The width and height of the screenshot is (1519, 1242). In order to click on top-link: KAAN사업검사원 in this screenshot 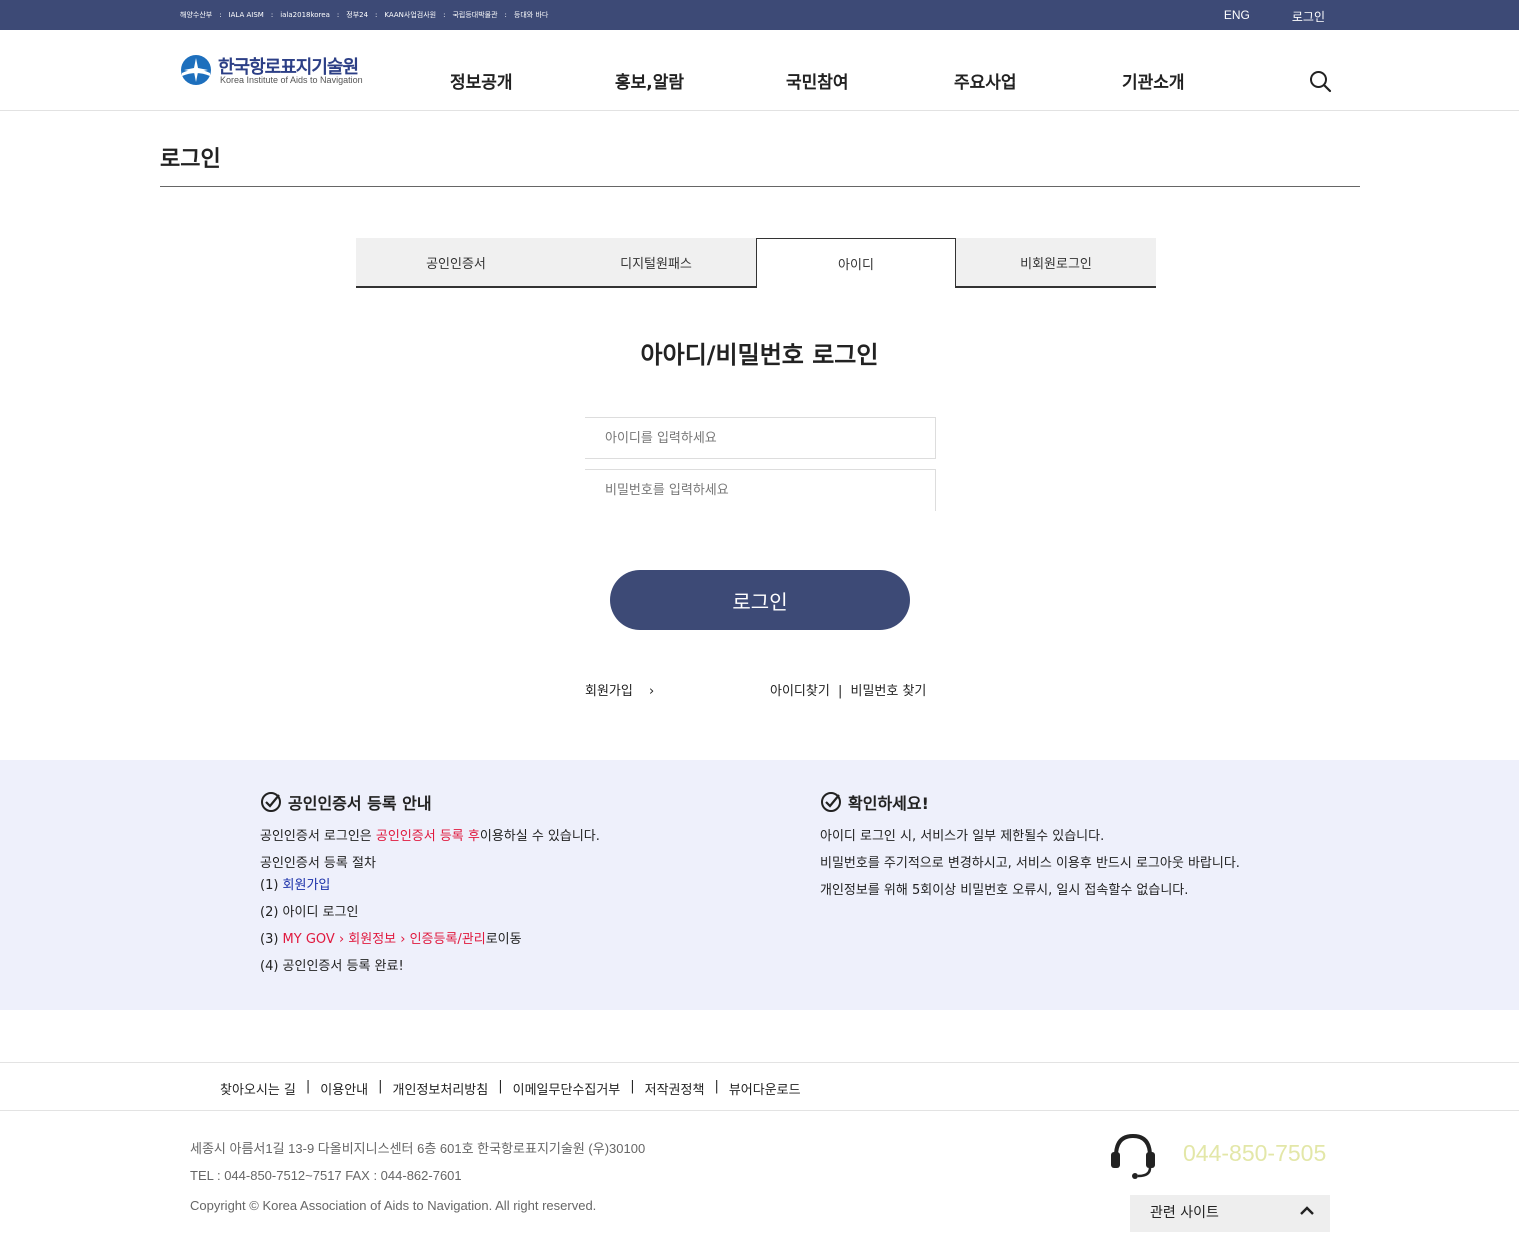, I will do `click(410, 15)`.